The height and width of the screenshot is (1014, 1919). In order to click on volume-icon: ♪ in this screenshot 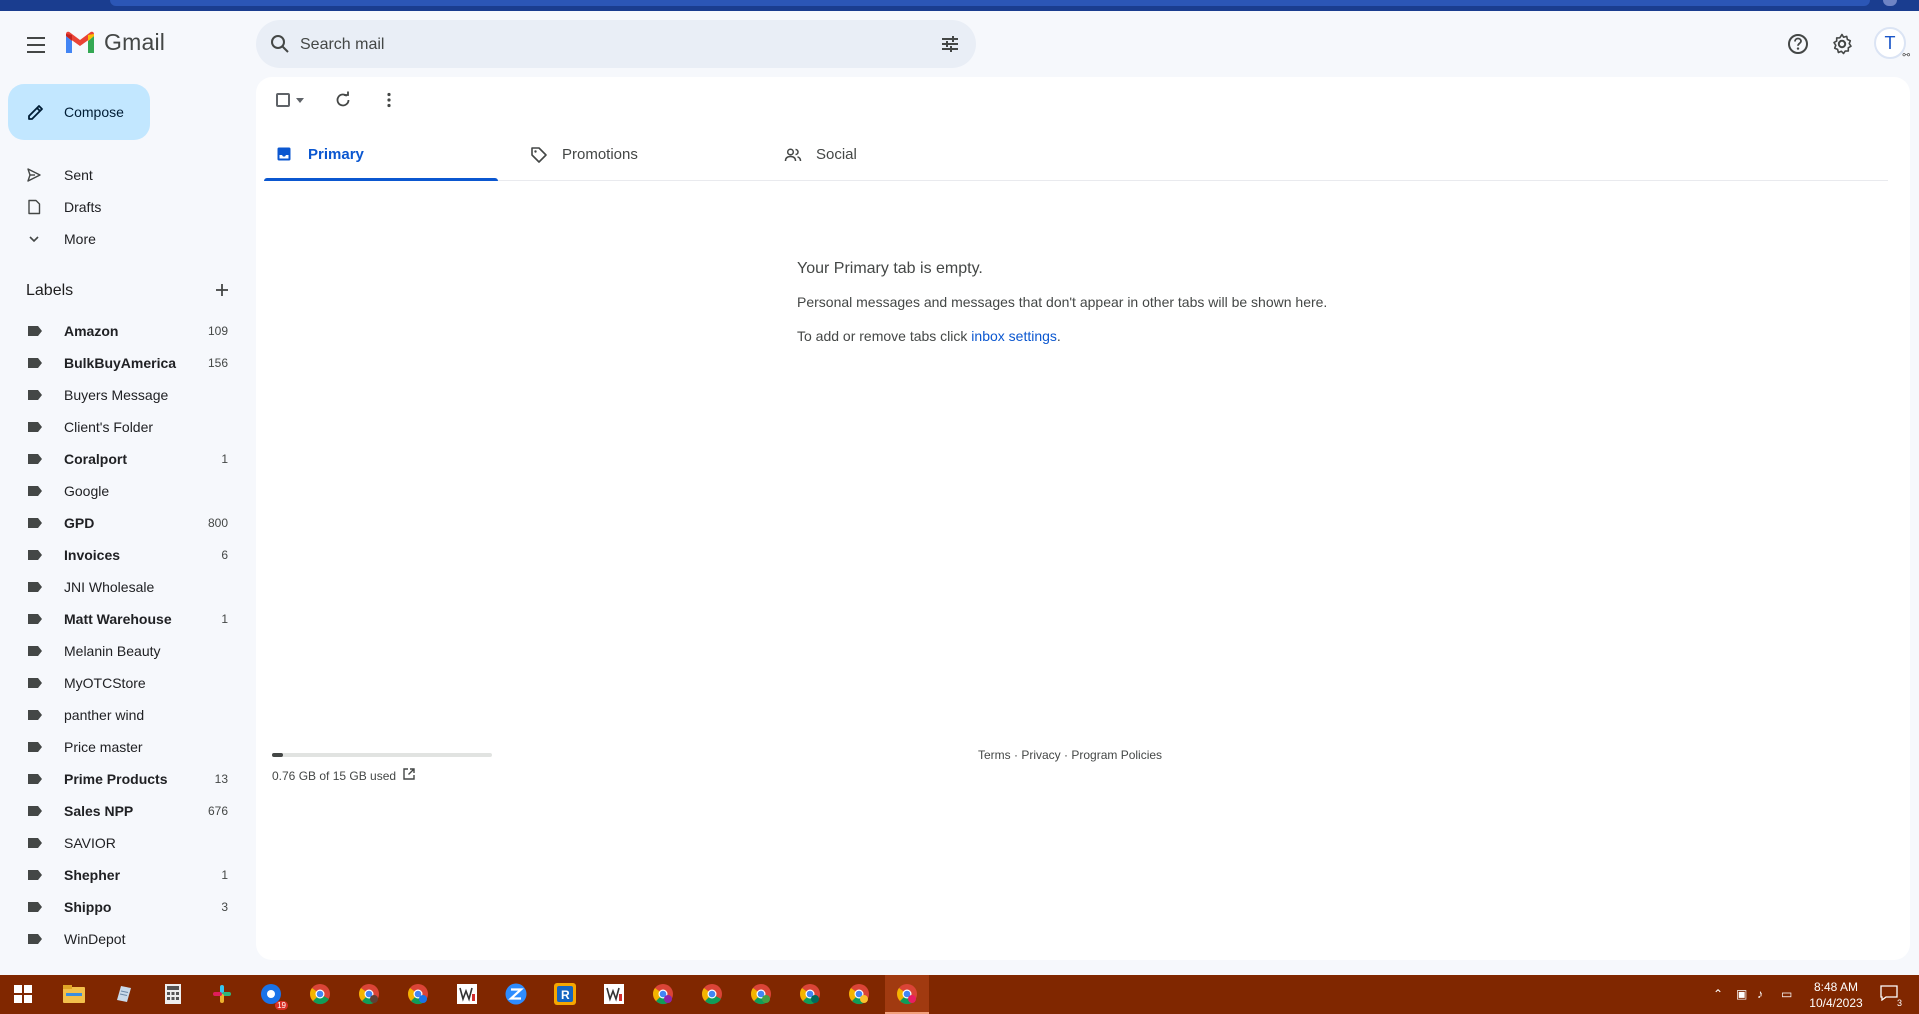, I will do `click(1764, 994)`.